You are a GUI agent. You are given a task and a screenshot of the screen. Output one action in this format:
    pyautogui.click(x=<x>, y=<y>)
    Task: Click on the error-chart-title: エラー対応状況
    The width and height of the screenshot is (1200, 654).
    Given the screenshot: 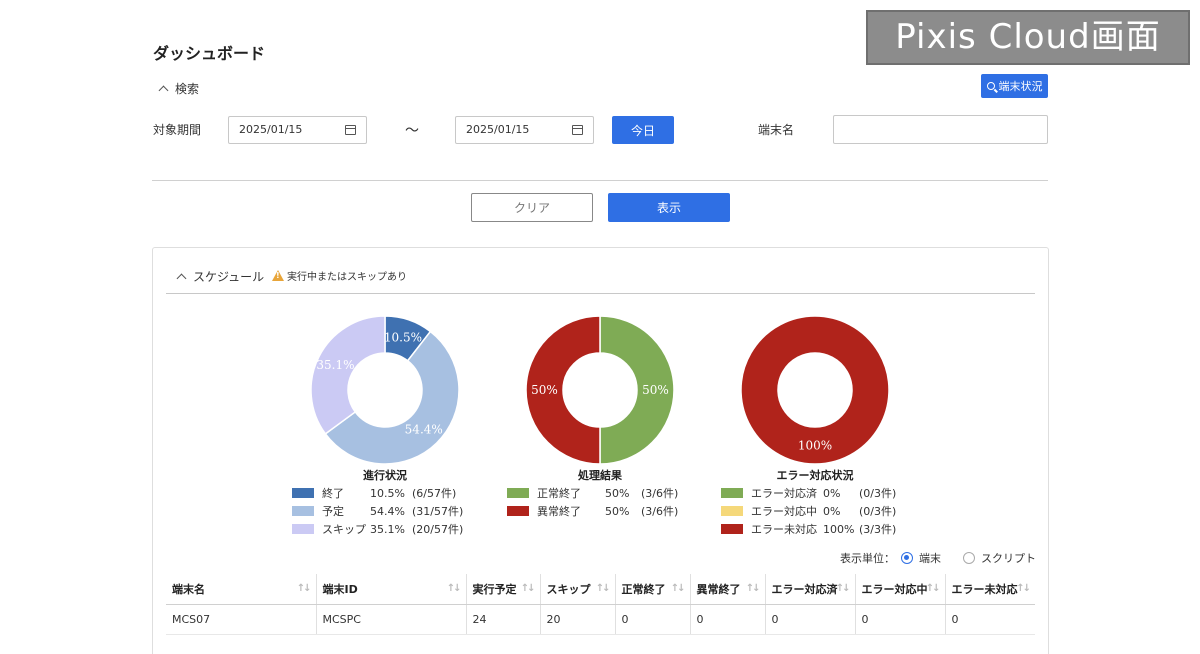 What is the action you would take?
    pyautogui.click(x=815, y=475)
    